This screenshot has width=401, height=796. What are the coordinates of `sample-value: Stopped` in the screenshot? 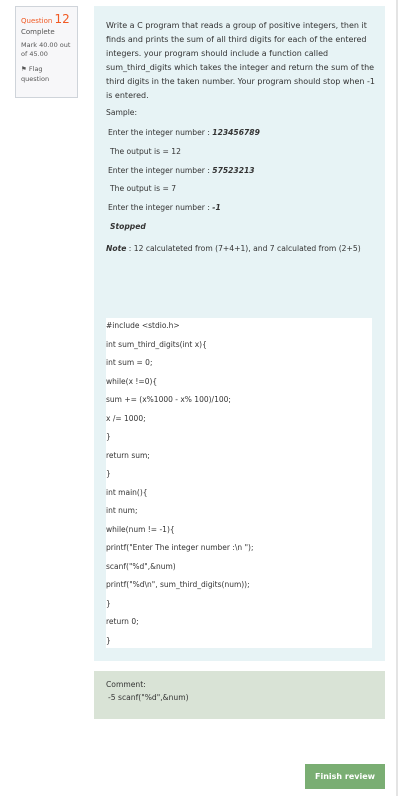 It's located at (128, 226).